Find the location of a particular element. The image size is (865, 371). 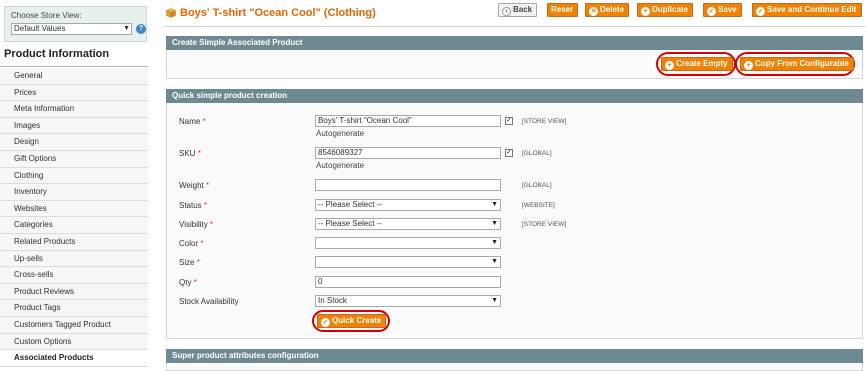

quick-create-button: ✓ Quick Create is located at coordinates (352, 321).